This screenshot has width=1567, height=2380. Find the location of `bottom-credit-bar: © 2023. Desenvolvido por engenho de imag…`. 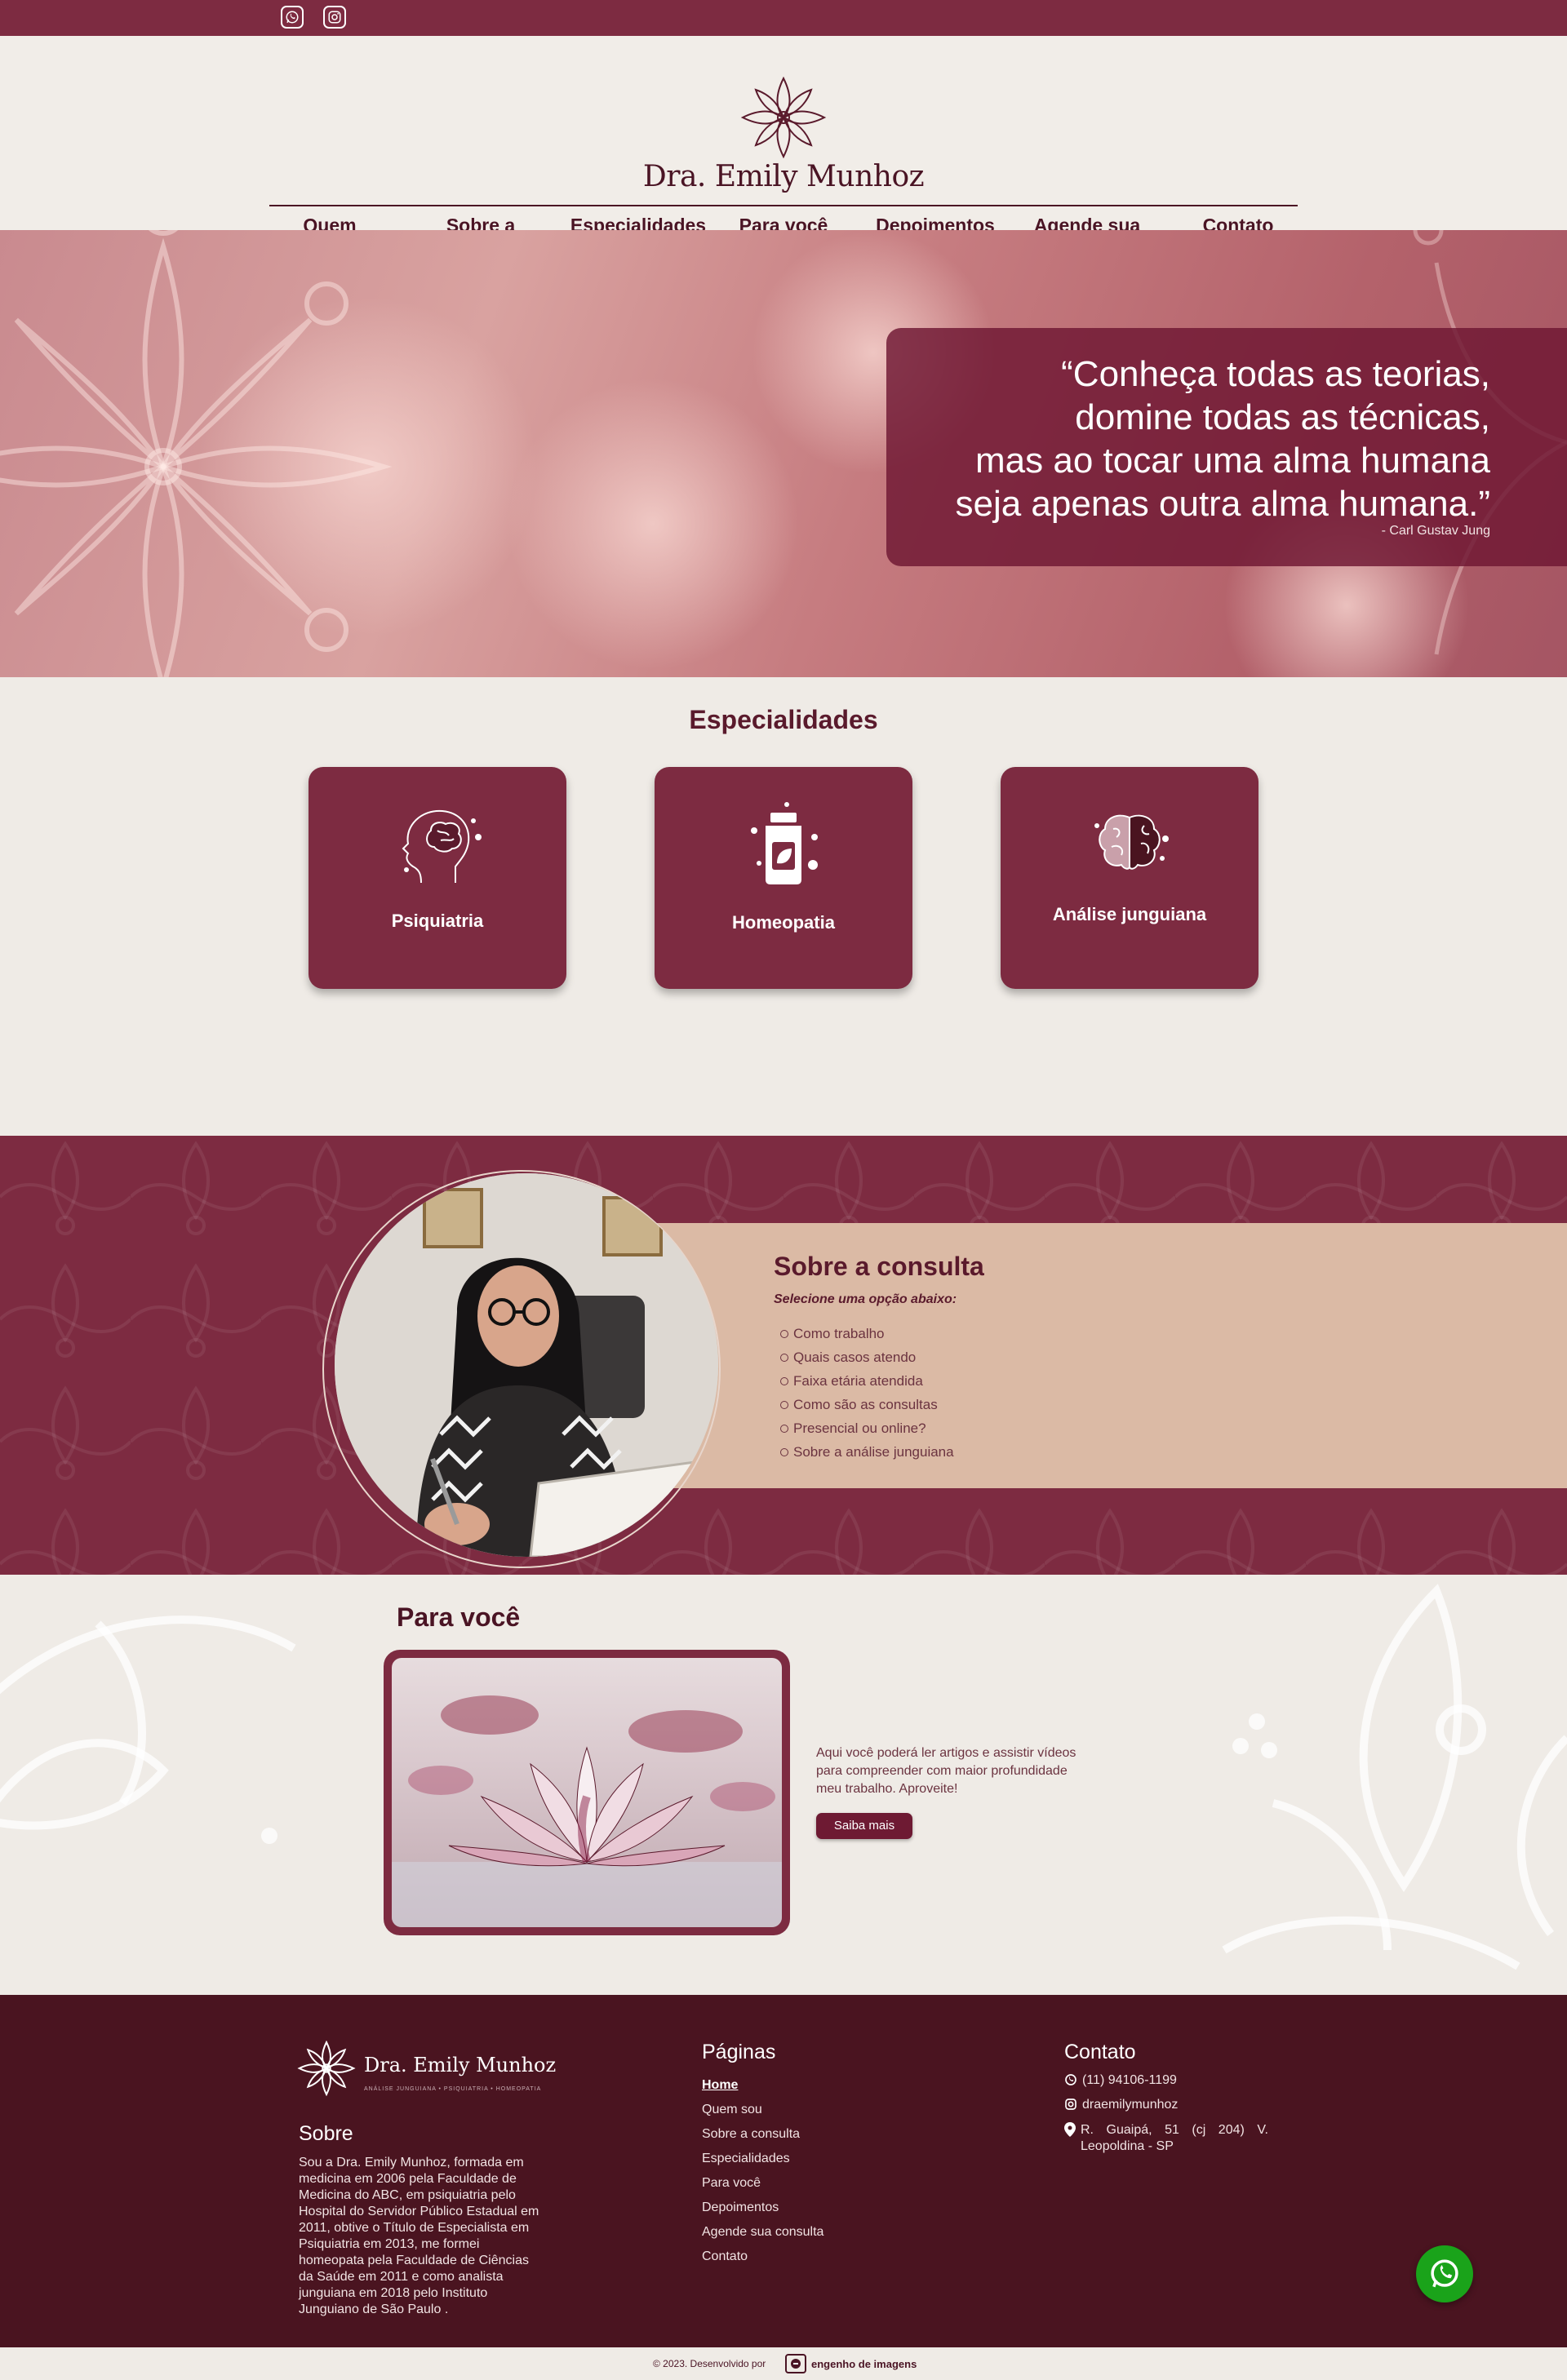

bottom-credit-bar: © 2023. Desenvolvido por engenho de imag… is located at coordinates (783, 2363).